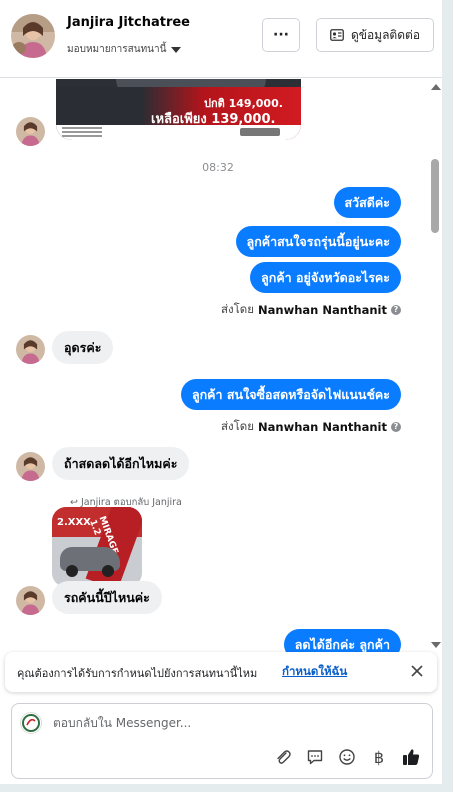 This screenshot has width=453, height=792. I want to click on assign-conversation-dropdown: มอบหมายการสนทนานี้, so click(124, 49).